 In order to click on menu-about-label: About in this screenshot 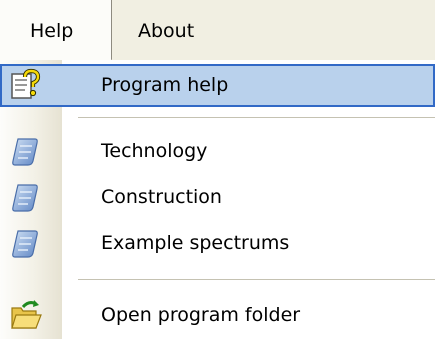, I will do `click(166, 31)`.